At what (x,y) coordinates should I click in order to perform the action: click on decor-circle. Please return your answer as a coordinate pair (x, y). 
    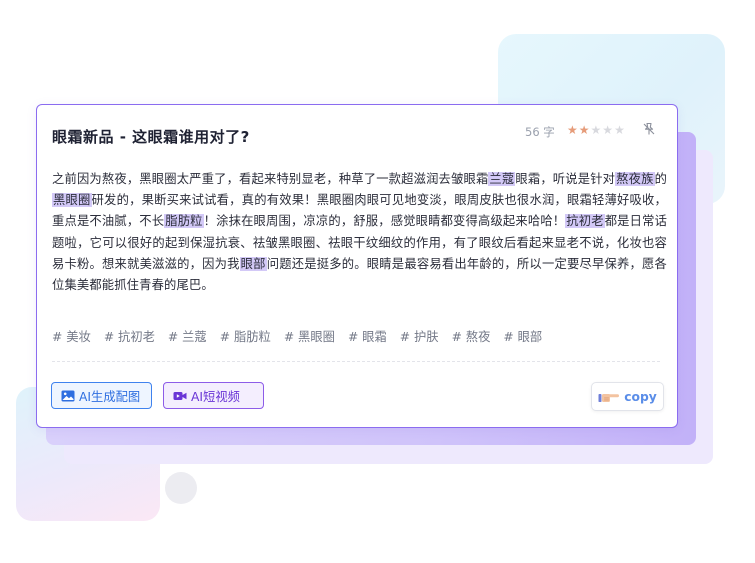
    Looking at the image, I should click on (181, 488).